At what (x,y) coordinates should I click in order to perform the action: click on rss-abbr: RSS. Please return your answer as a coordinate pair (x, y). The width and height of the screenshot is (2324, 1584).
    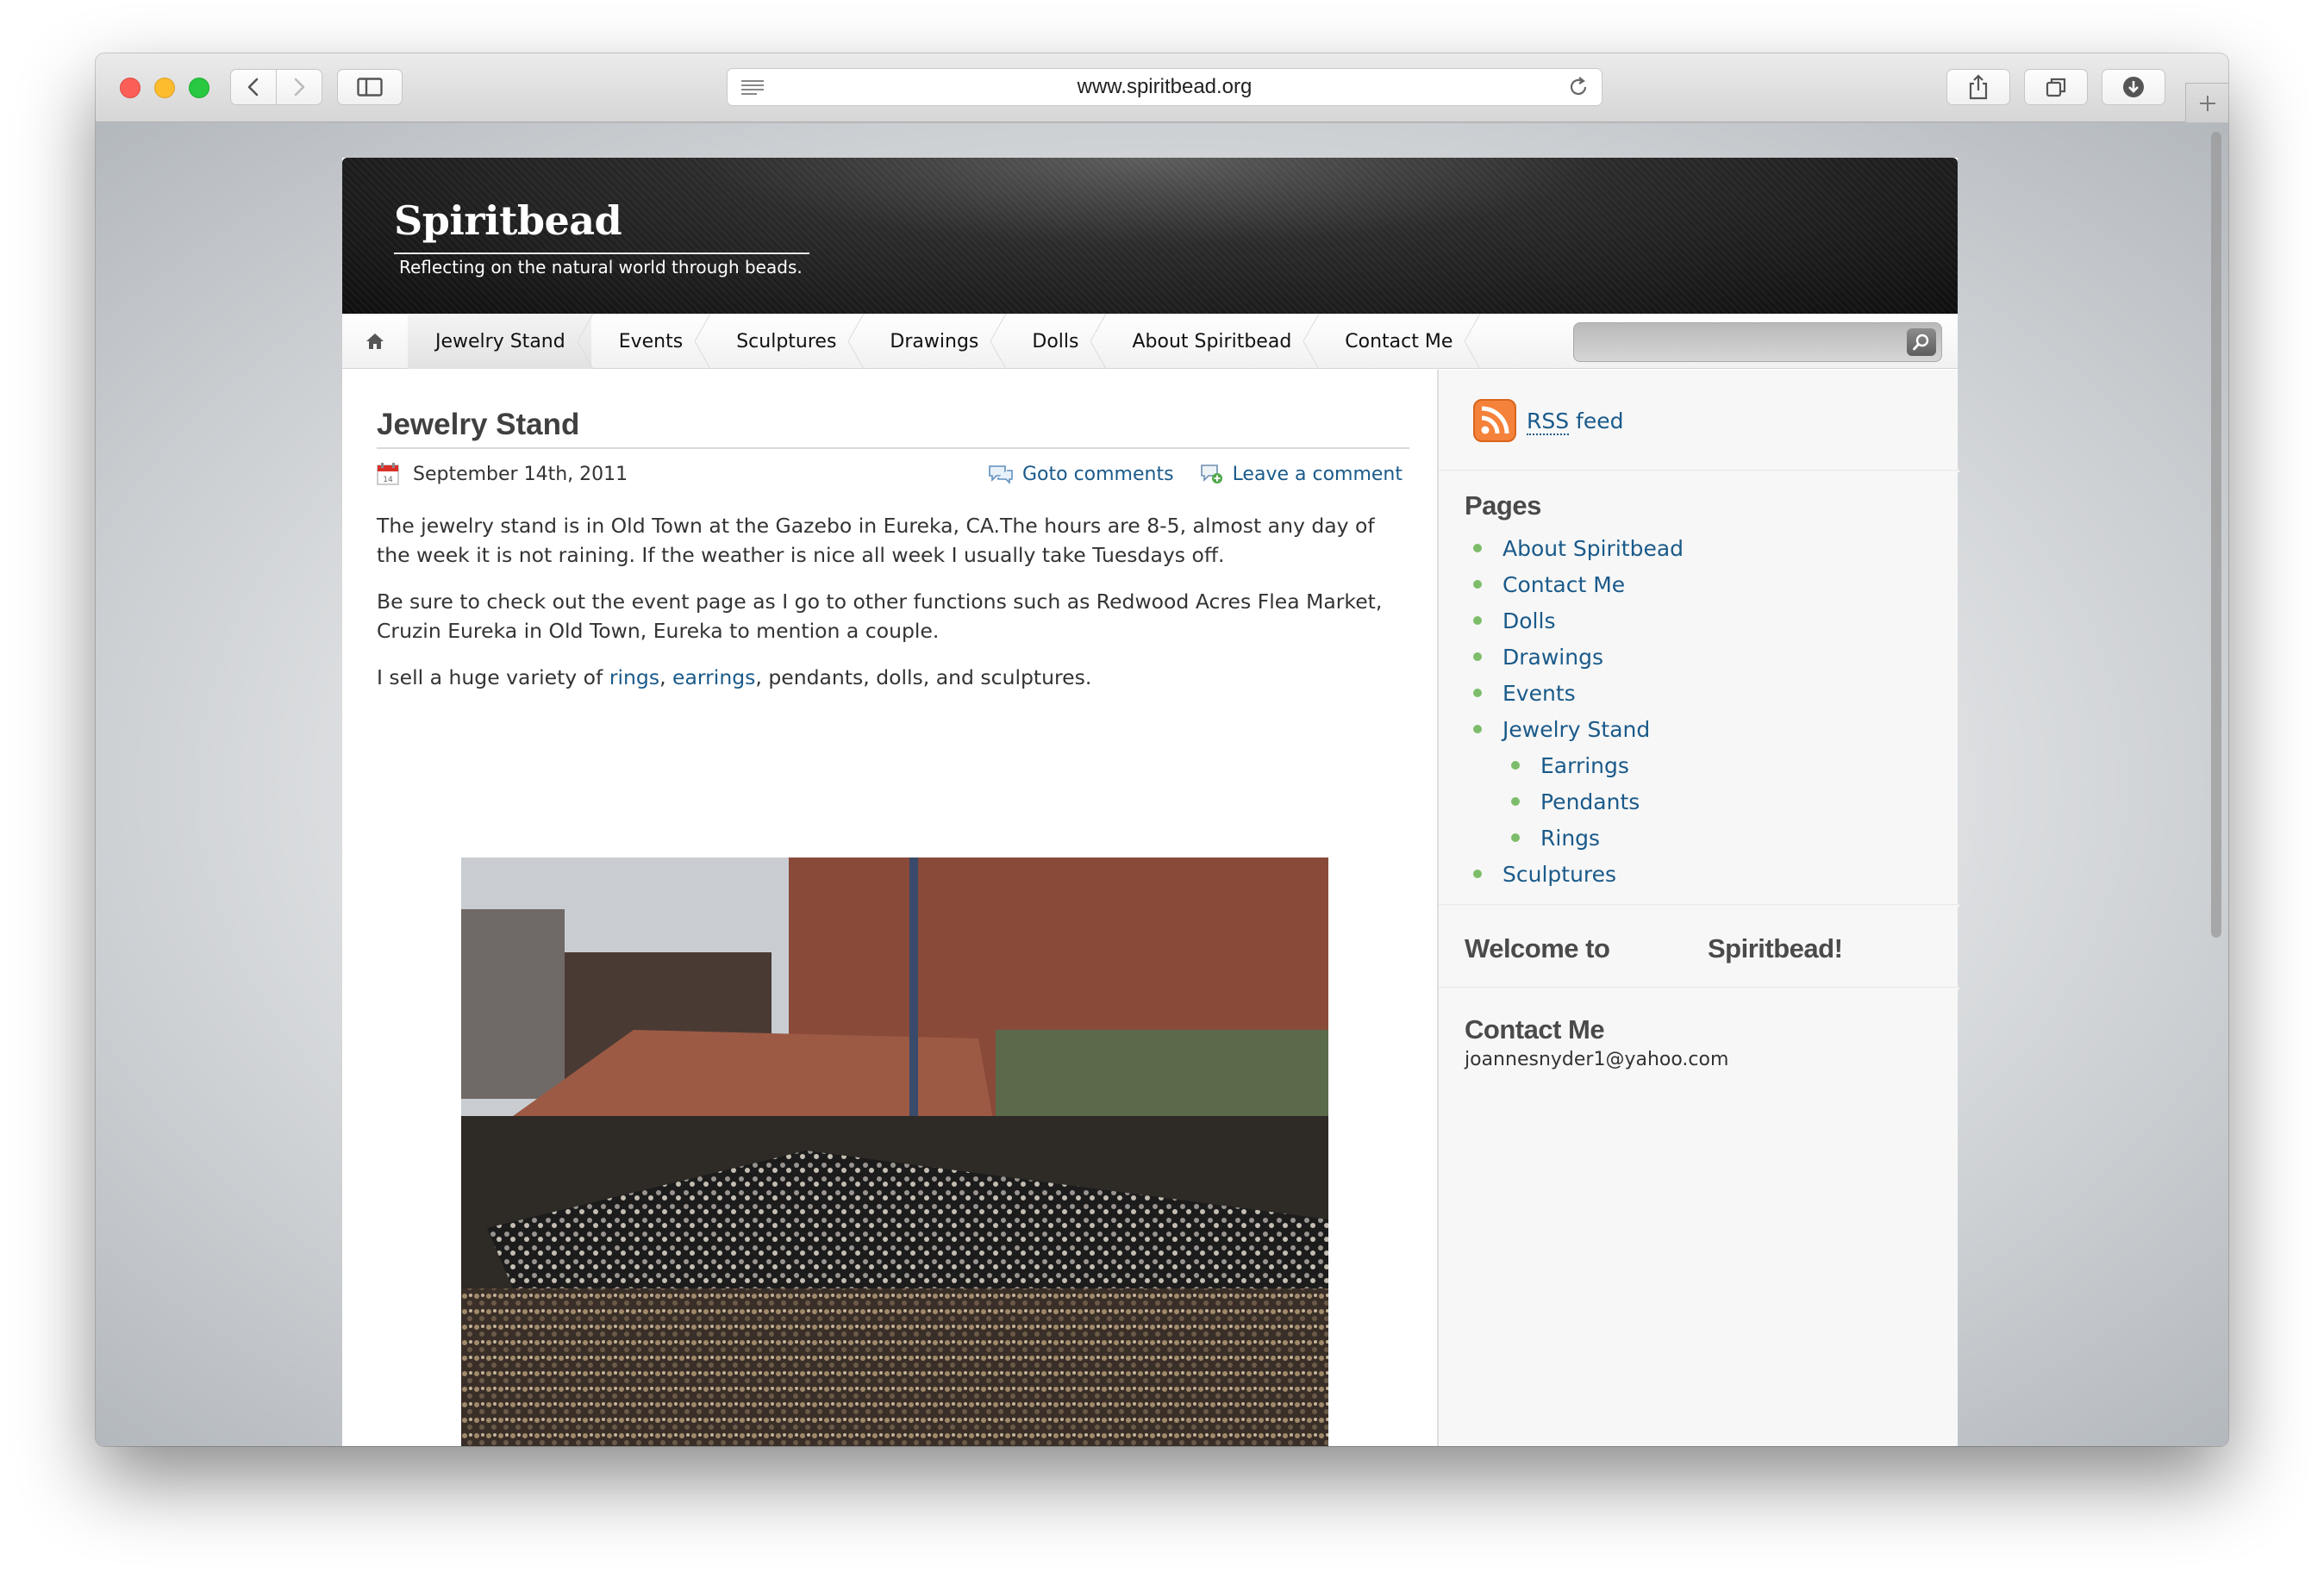
    Looking at the image, I should click on (1548, 421).